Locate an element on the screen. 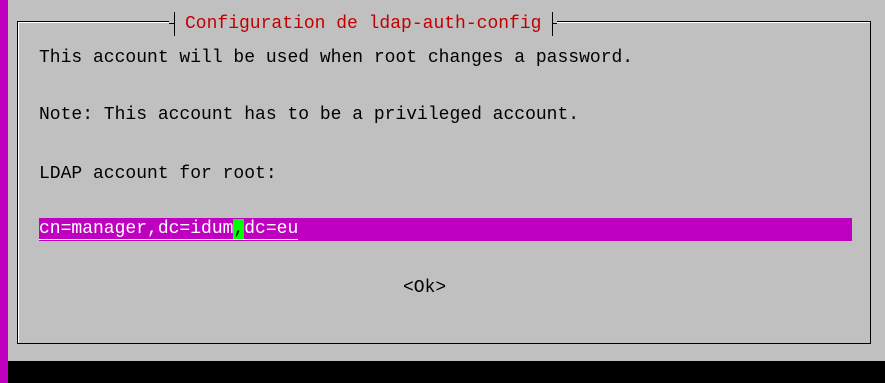  terminal-bottom-bar is located at coordinates (442, 372).